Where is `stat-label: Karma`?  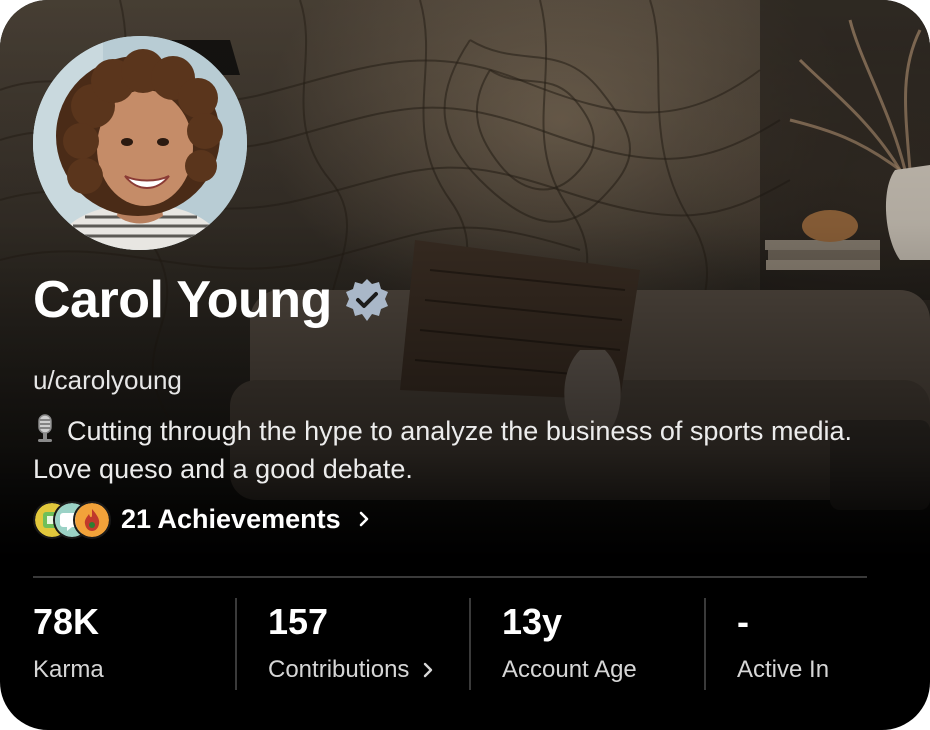 stat-label: Karma is located at coordinates (68, 670).